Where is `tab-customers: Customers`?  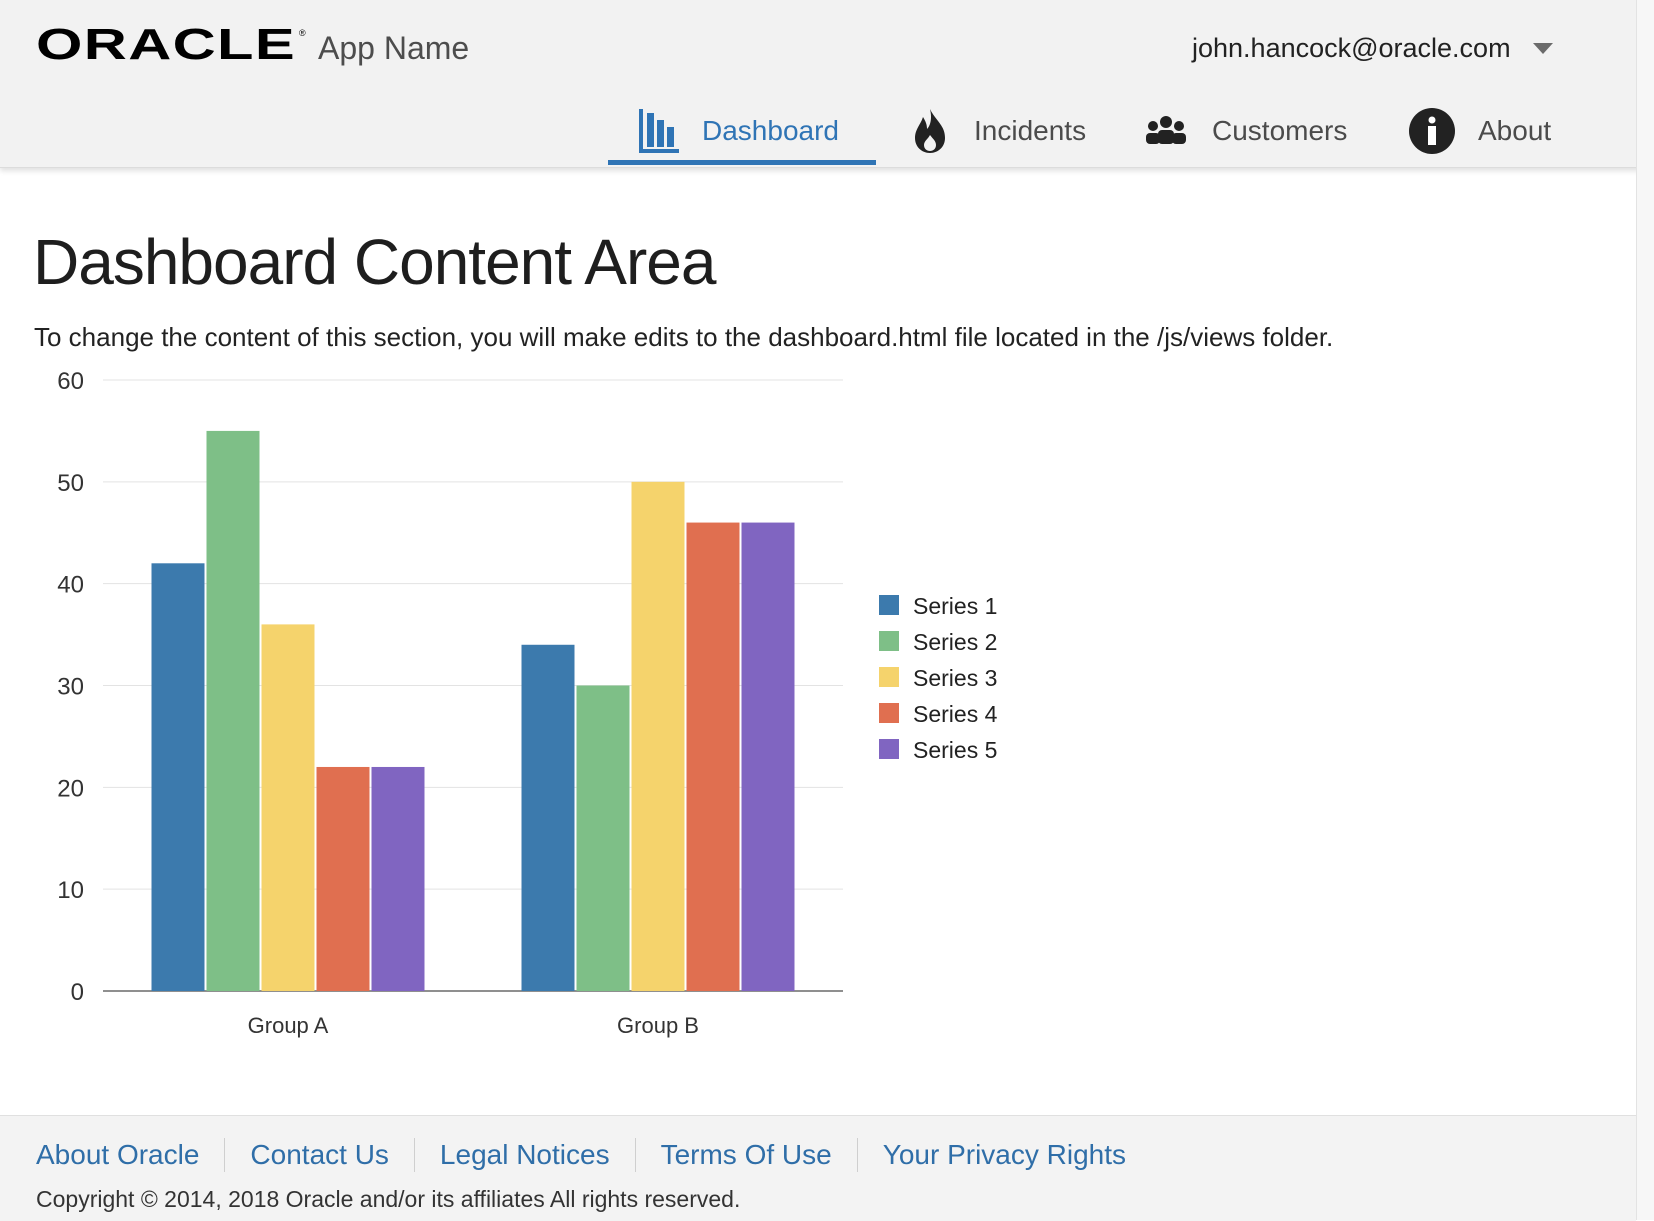
tab-customers: Customers is located at coordinates (1244, 131).